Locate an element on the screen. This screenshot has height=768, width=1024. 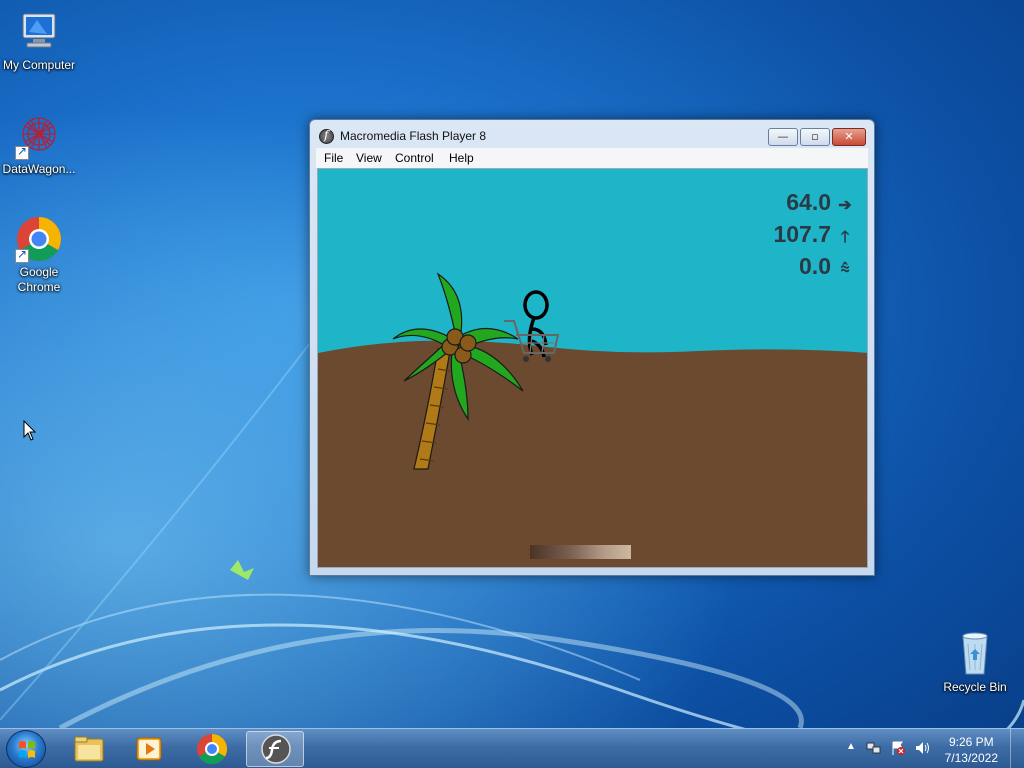
action-center-icon is located at coordinates (898, 748).